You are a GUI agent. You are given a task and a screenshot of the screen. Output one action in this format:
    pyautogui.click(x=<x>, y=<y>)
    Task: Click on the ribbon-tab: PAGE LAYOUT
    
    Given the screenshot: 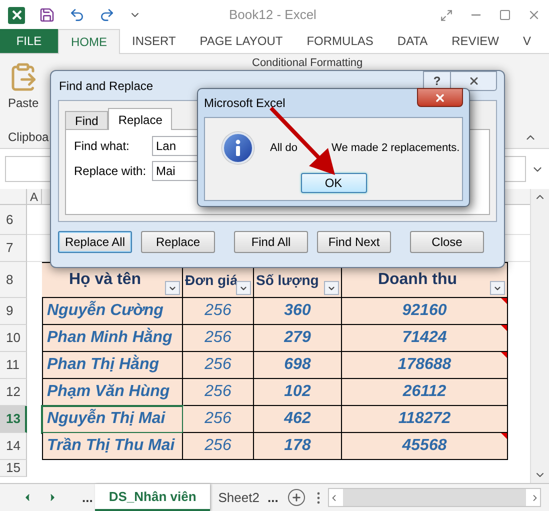 What is the action you would take?
    pyautogui.click(x=241, y=41)
    